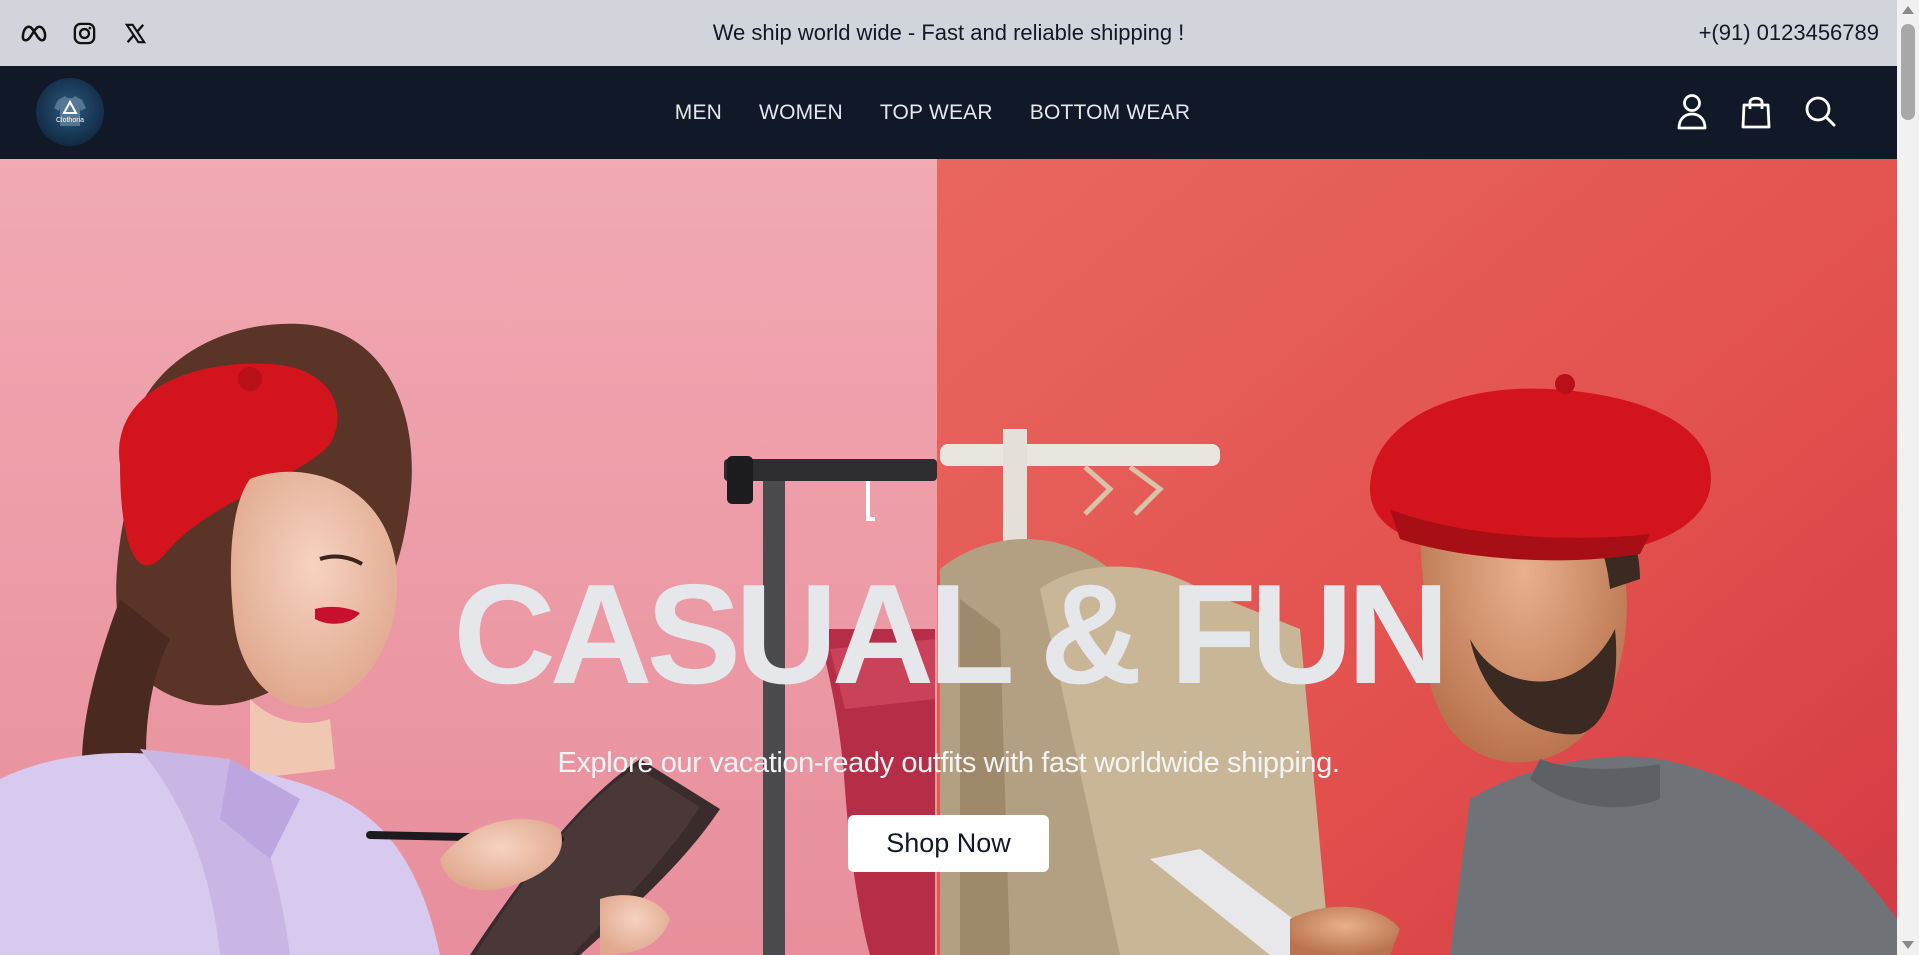 Image resolution: width=1919 pixels, height=955 pixels. I want to click on shopping-bag-icon, so click(1756, 111).